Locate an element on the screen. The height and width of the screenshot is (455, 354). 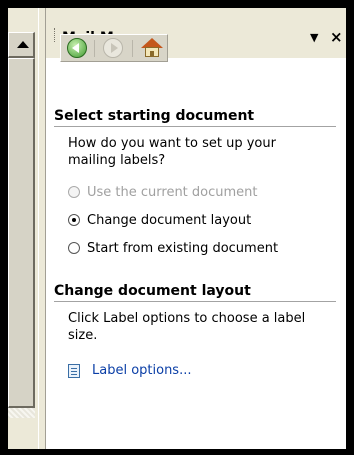
scroll-up-arrow-icon is located at coordinates (21, 45).